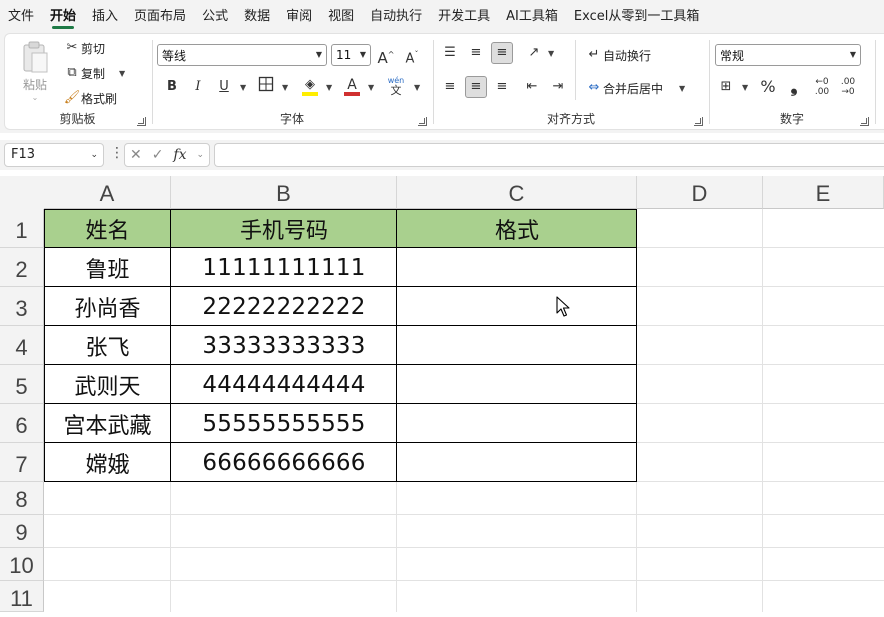 This screenshot has height=617, width=884. What do you see at coordinates (341, 16) in the screenshot?
I see `tab-view: 视图` at bounding box center [341, 16].